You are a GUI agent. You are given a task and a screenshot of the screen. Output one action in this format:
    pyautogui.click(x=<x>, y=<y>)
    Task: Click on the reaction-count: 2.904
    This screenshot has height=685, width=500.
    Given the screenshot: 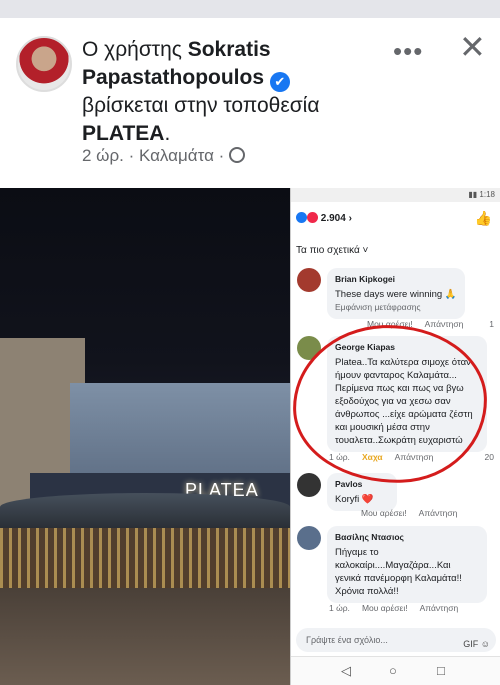 What is the action you would take?
    pyautogui.click(x=333, y=218)
    